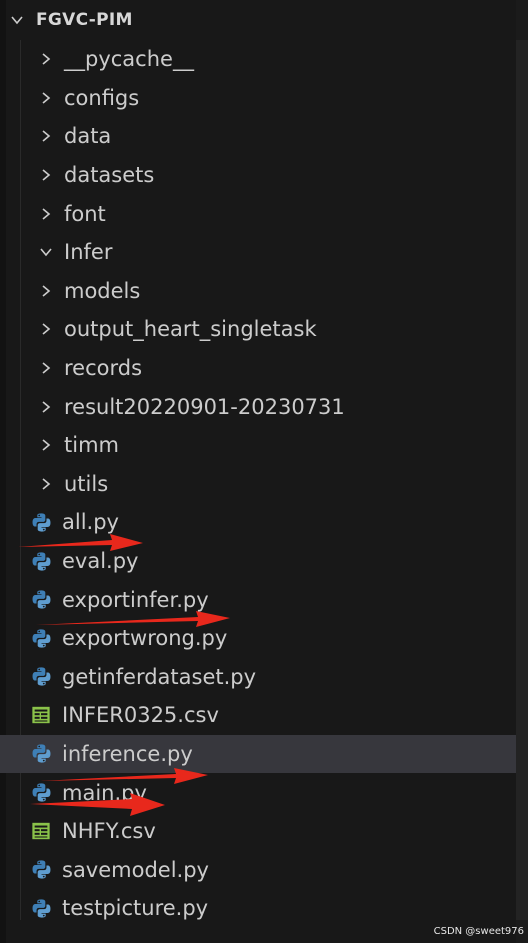  What do you see at coordinates (85, 213) in the screenshot?
I see `item-label: font` at bounding box center [85, 213].